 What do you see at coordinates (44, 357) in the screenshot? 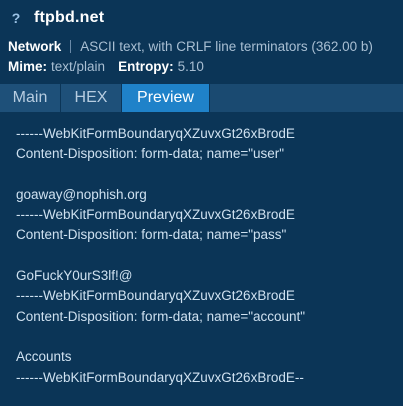
I see `preview-line: Accounts` at bounding box center [44, 357].